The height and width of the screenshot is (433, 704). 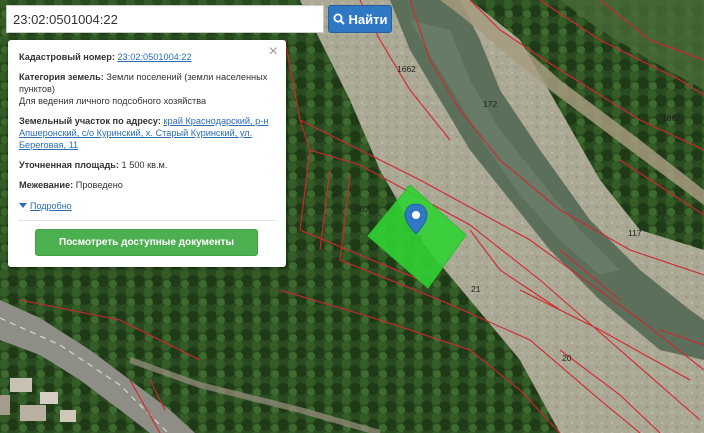 I want to click on parcel-label: 20, so click(x=567, y=358).